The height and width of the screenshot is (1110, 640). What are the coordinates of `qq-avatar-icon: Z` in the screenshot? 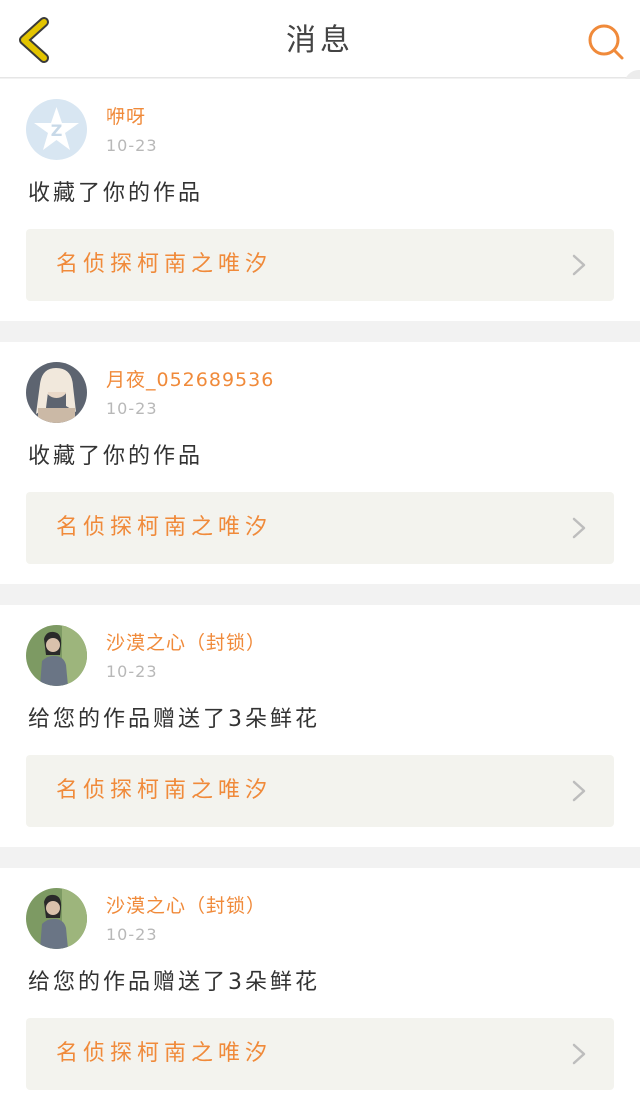 It's located at (56, 129).